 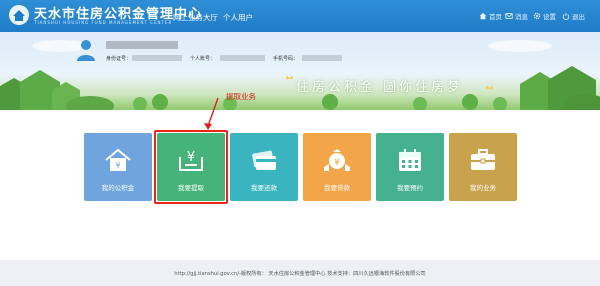 I want to click on nav-personal-user: 个人用户, so click(x=238, y=17).